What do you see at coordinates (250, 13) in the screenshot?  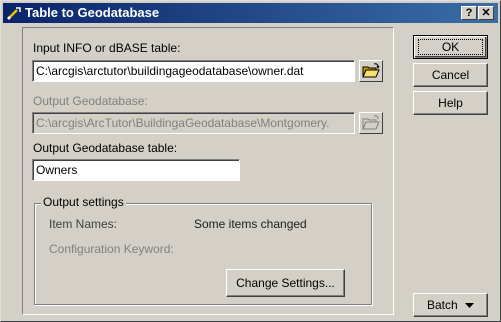 I see `title-bar: Table to Geodatabase ? ✕` at bounding box center [250, 13].